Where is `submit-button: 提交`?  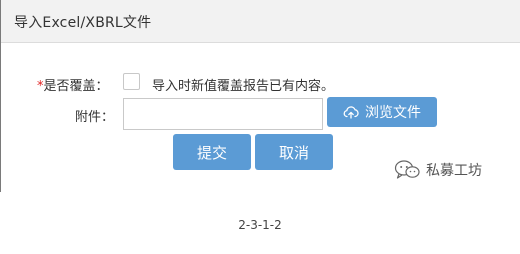
submit-button: 提交 is located at coordinates (212, 152).